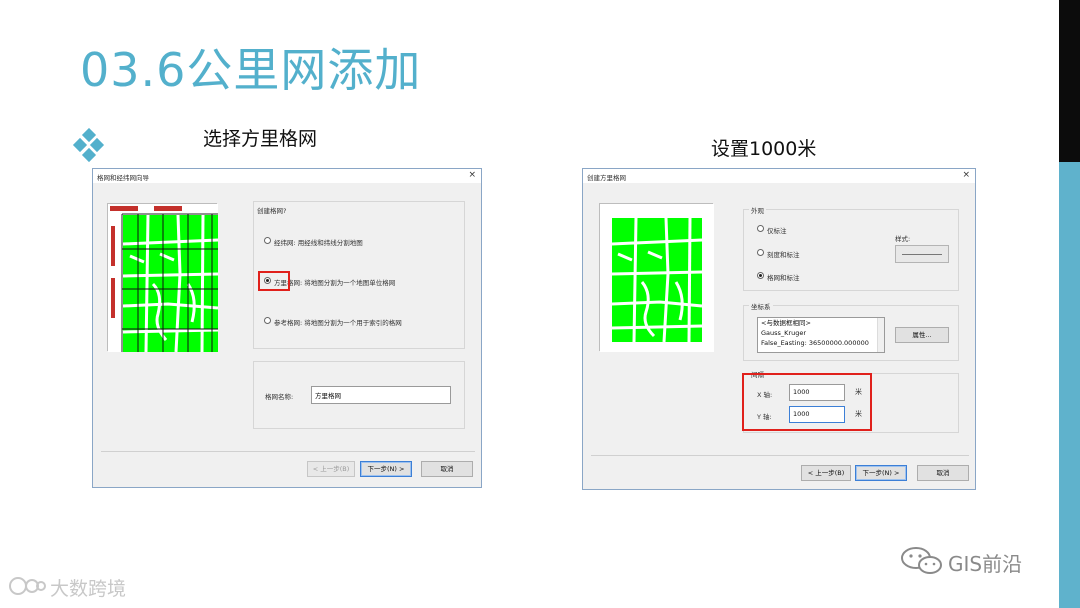 This screenshot has height=608, width=1080. Describe the element at coordinates (880, 335) in the screenshot. I see `scrollbar` at that location.